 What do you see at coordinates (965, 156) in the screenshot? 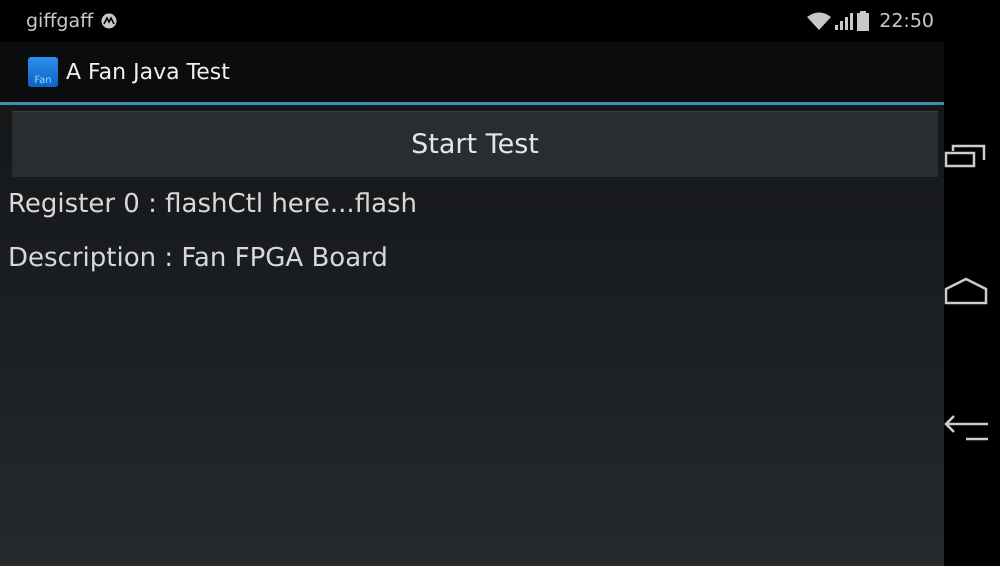
I see `recents-icon` at bounding box center [965, 156].